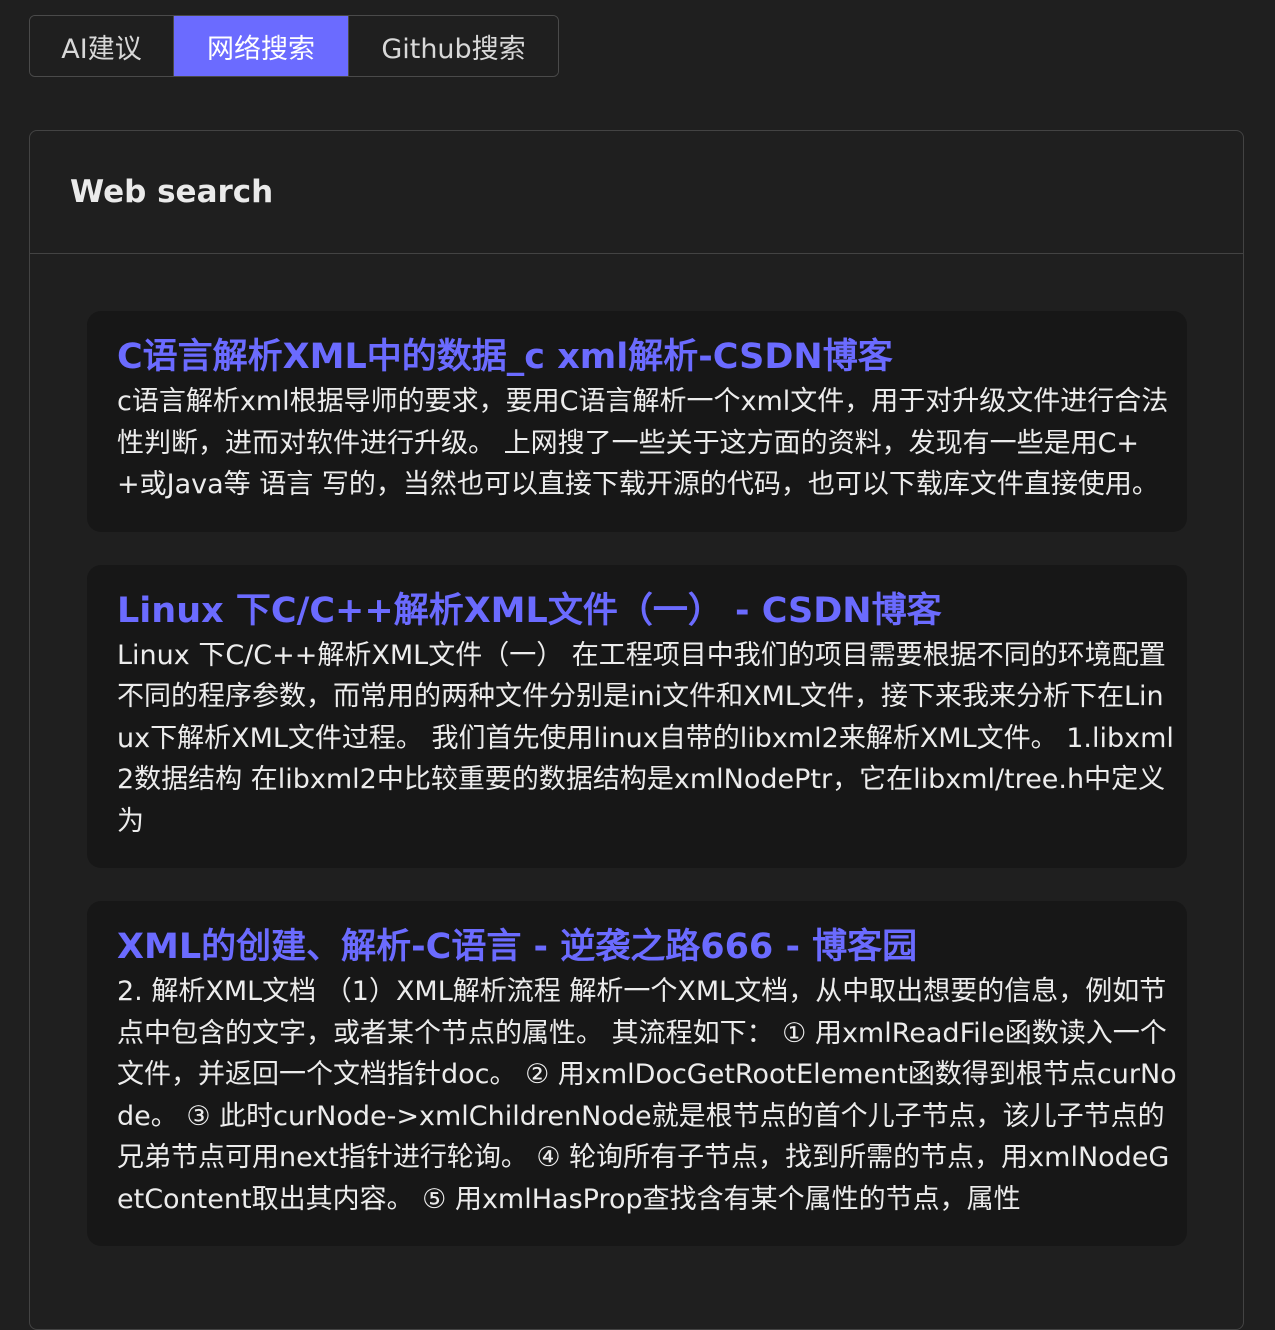  I want to click on tab-web-search: 网络搜索, so click(261, 46).